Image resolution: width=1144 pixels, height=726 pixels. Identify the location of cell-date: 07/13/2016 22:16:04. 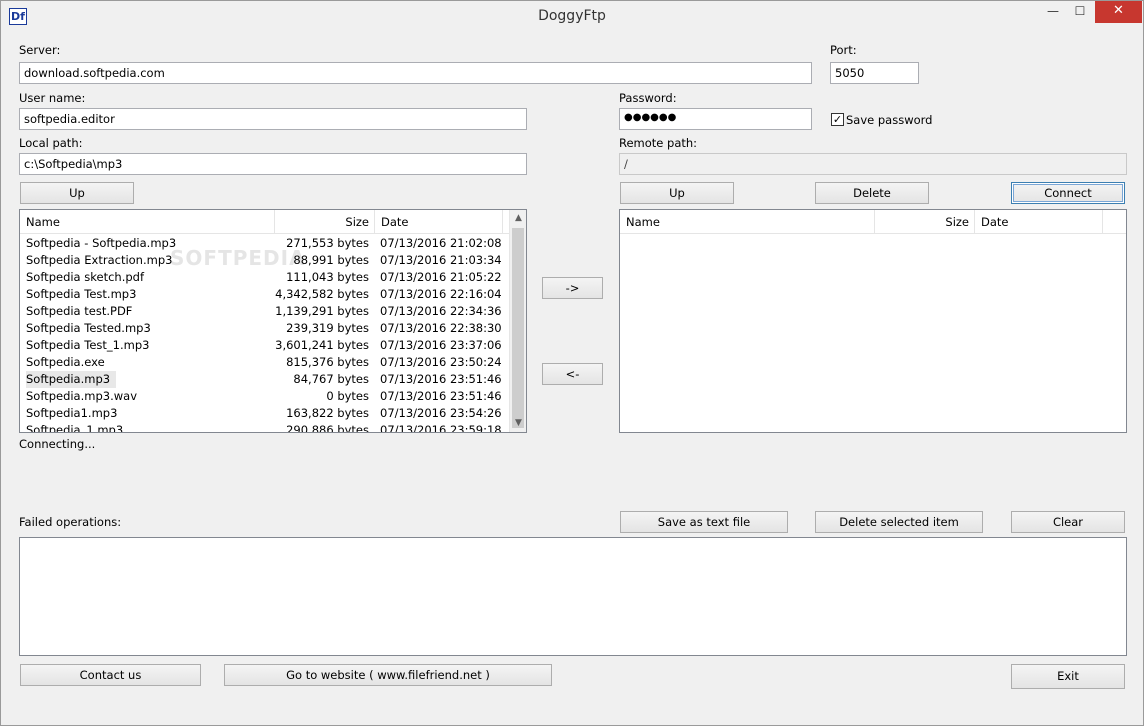
(441, 294).